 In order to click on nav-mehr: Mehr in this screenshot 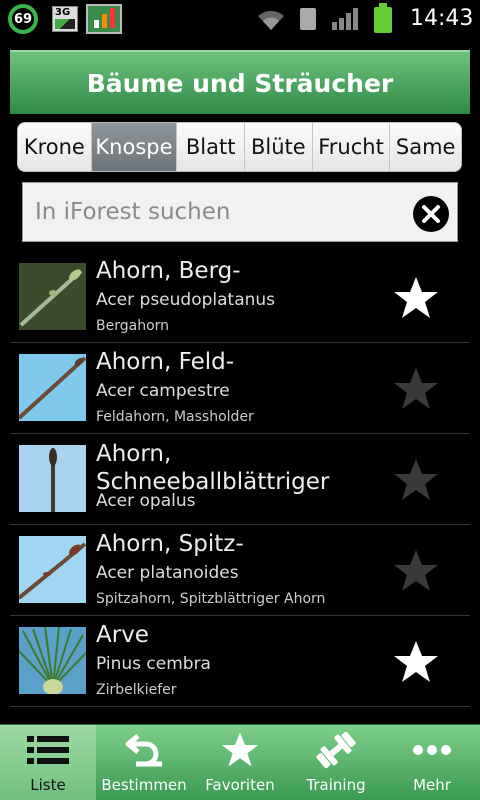, I will do `click(432, 762)`.